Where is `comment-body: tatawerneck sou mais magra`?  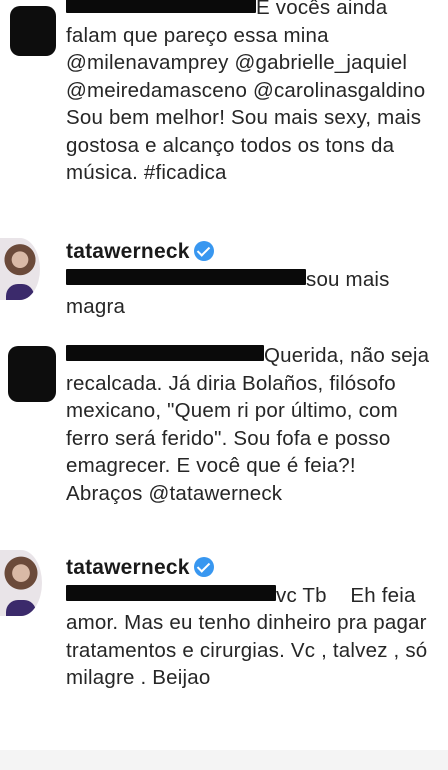
comment-body: tatawerneck sou mais magra is located at coordinates (251, 279).